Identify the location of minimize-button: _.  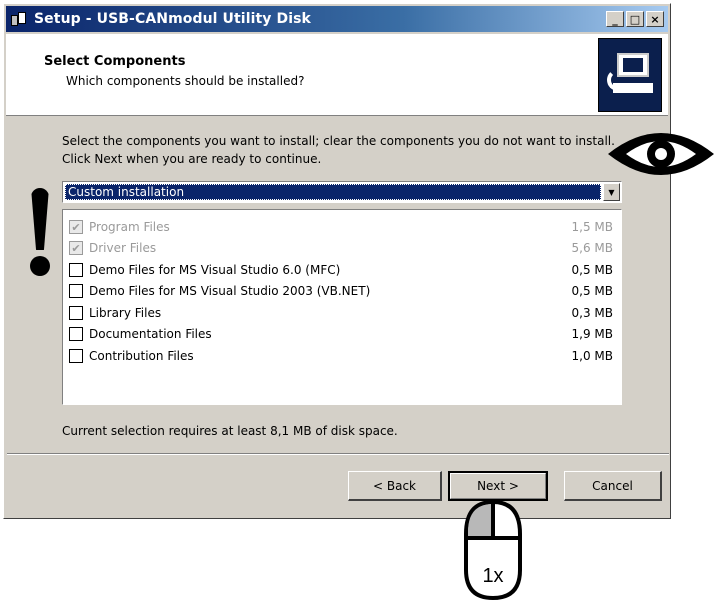
(615, 19).